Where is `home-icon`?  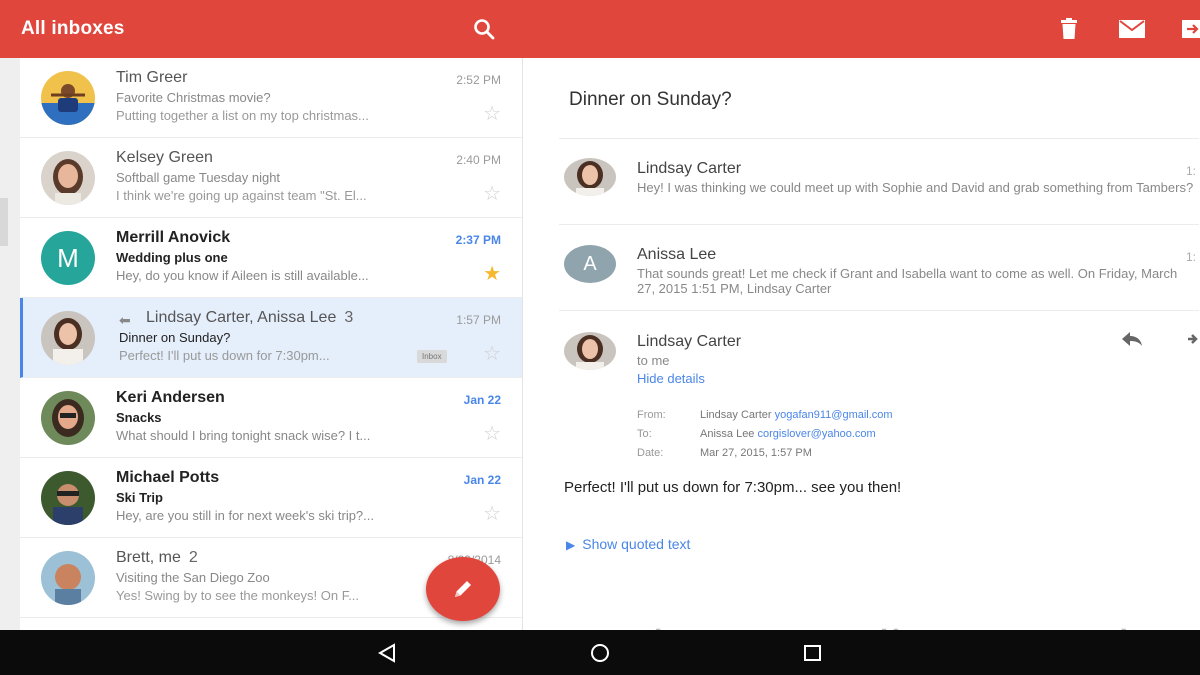 home-icon is located at coordinates (600, 653).